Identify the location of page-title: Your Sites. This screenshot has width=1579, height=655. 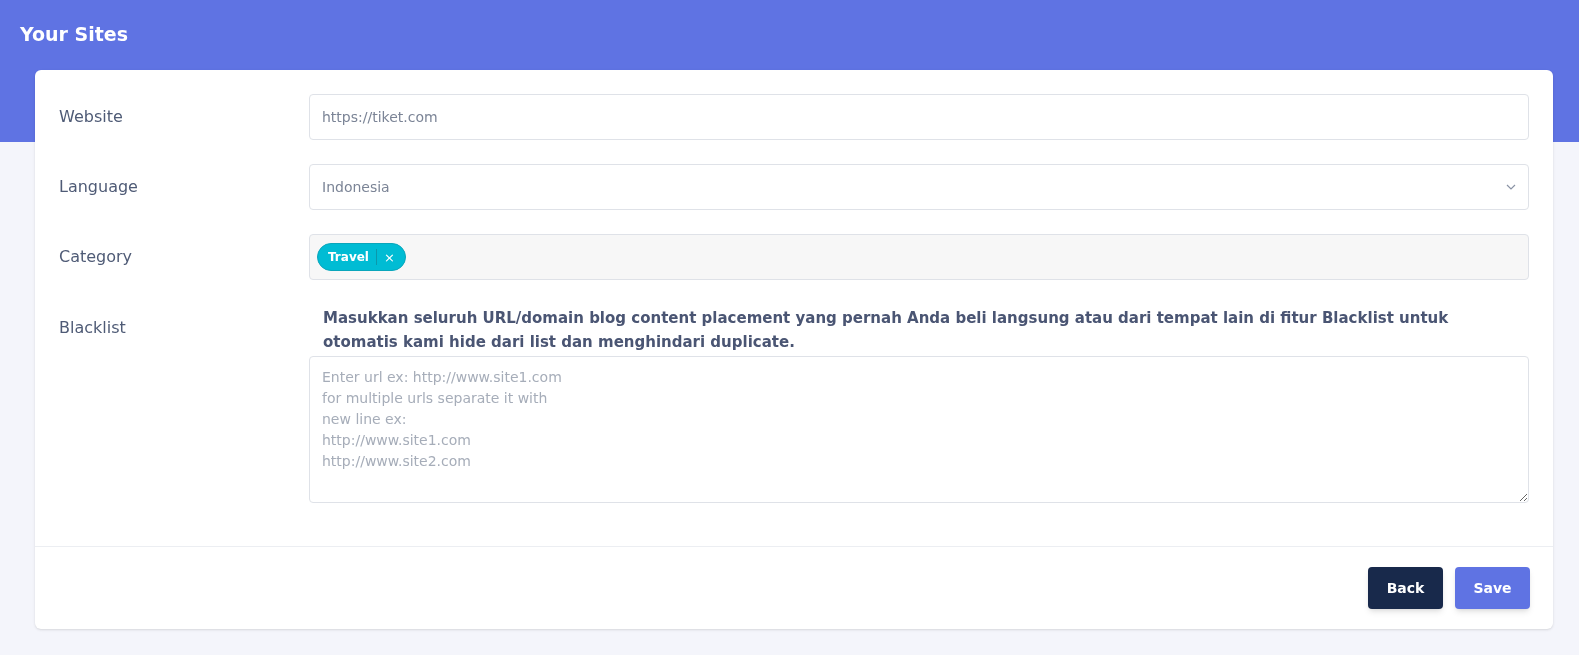
(75, 34).